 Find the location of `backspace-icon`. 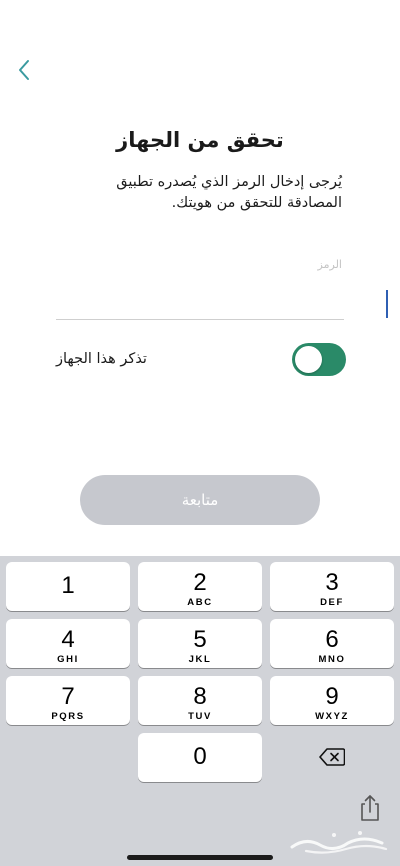

backspace-icon is located at coordinates (332, 756).